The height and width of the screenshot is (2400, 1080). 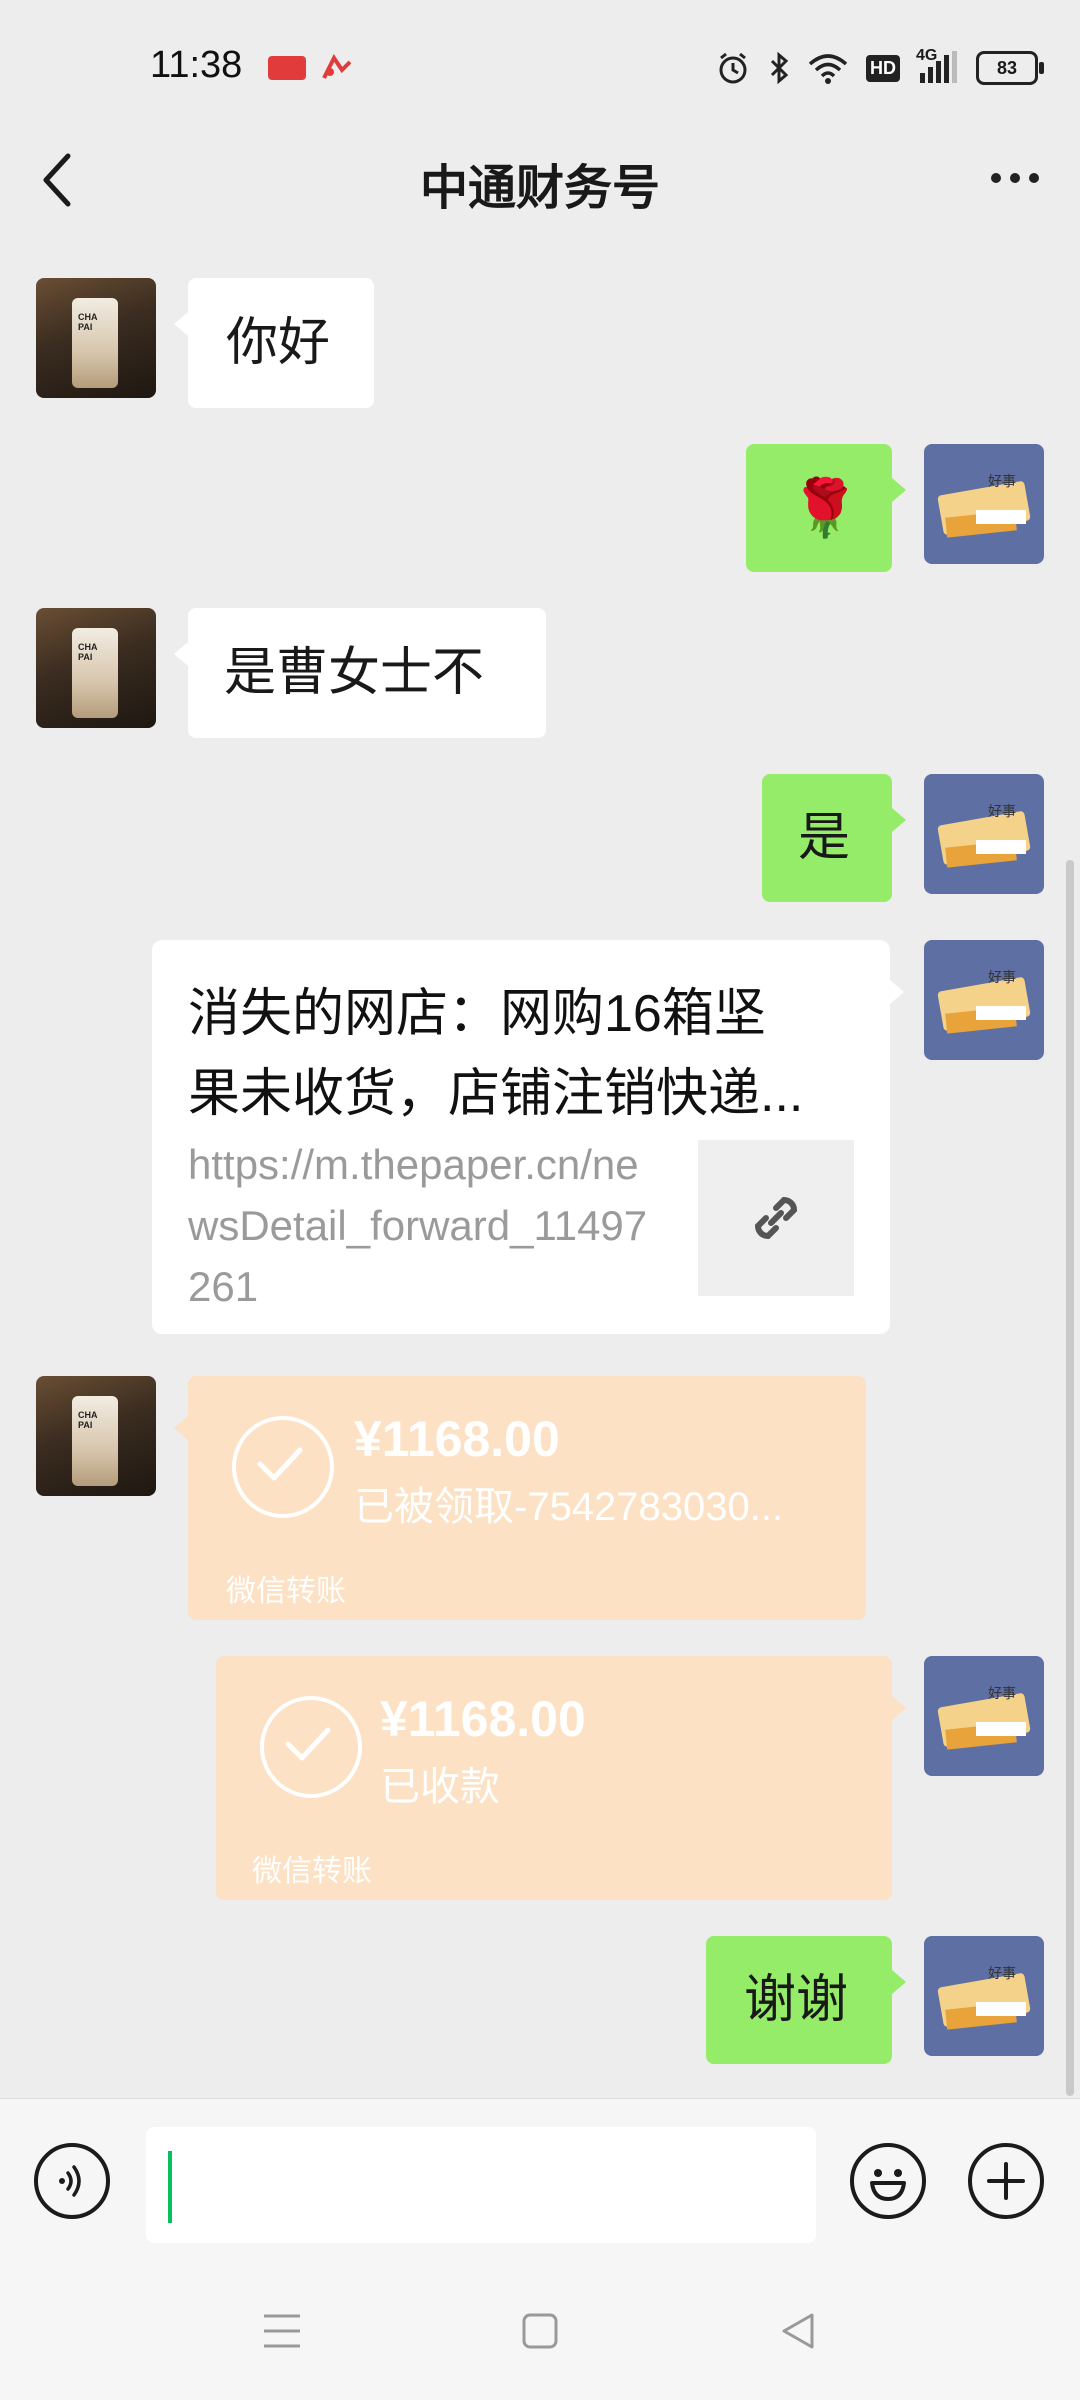 I want to click on home-square-icon, so click(x=540, y=2331).